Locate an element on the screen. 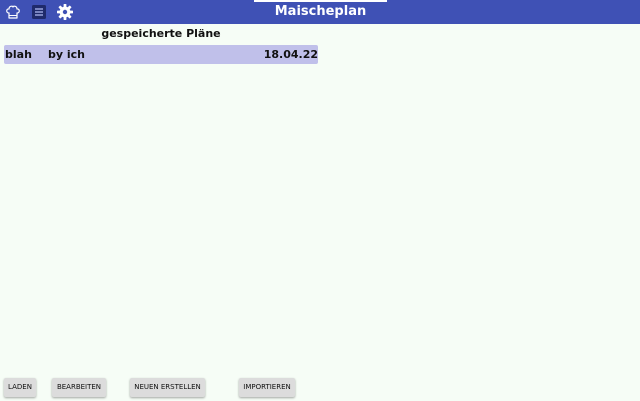  saved-plans-heading: gespeicherte Pläne is located at coordinates (161, 33).